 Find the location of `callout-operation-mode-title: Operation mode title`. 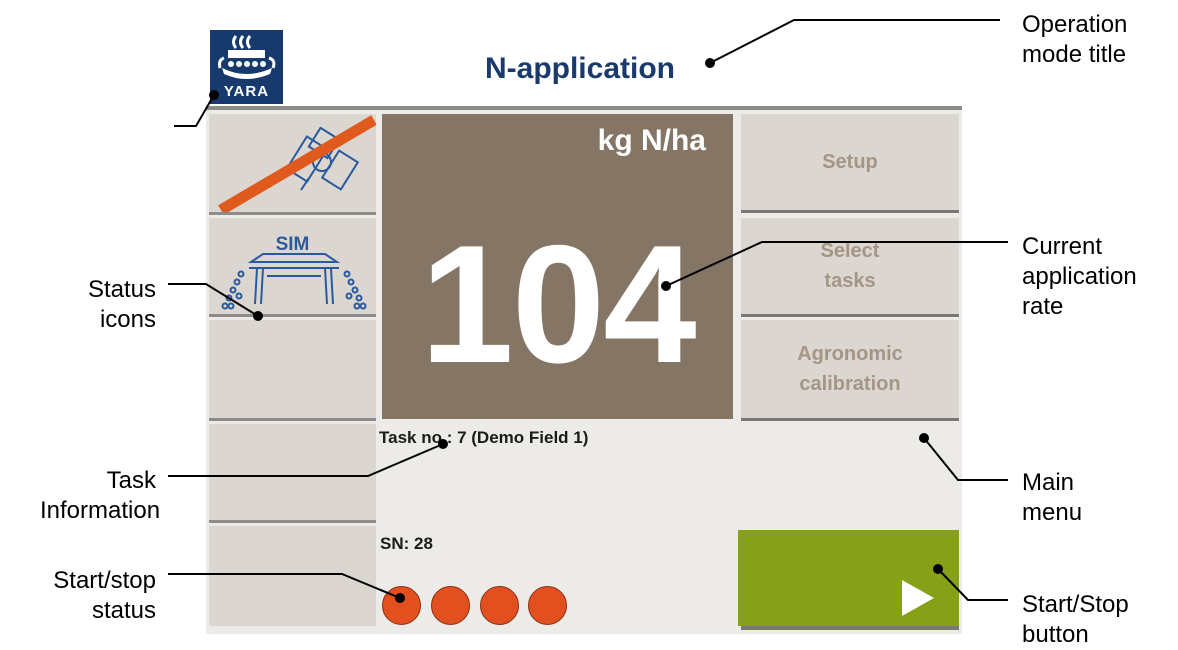

callout-operation-mode-title: Operation mode title is located at coordinates (1075, 39).